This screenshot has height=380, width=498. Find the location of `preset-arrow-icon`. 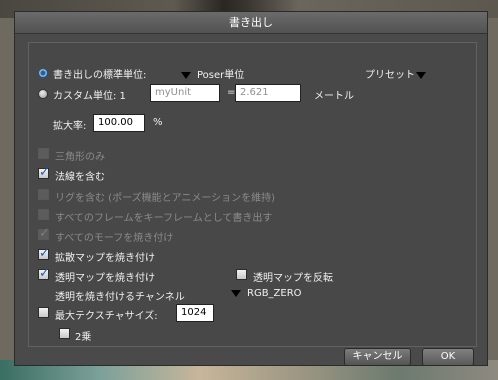

preset-arrow-icon is located at coordinates (421, 75).